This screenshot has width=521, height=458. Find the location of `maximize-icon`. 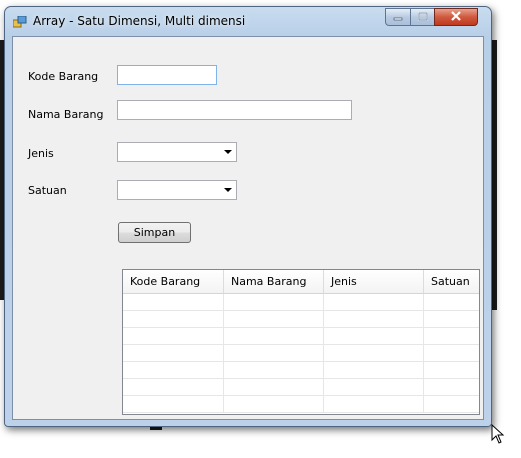

maximize-icon is located at coordinates (422, 17).